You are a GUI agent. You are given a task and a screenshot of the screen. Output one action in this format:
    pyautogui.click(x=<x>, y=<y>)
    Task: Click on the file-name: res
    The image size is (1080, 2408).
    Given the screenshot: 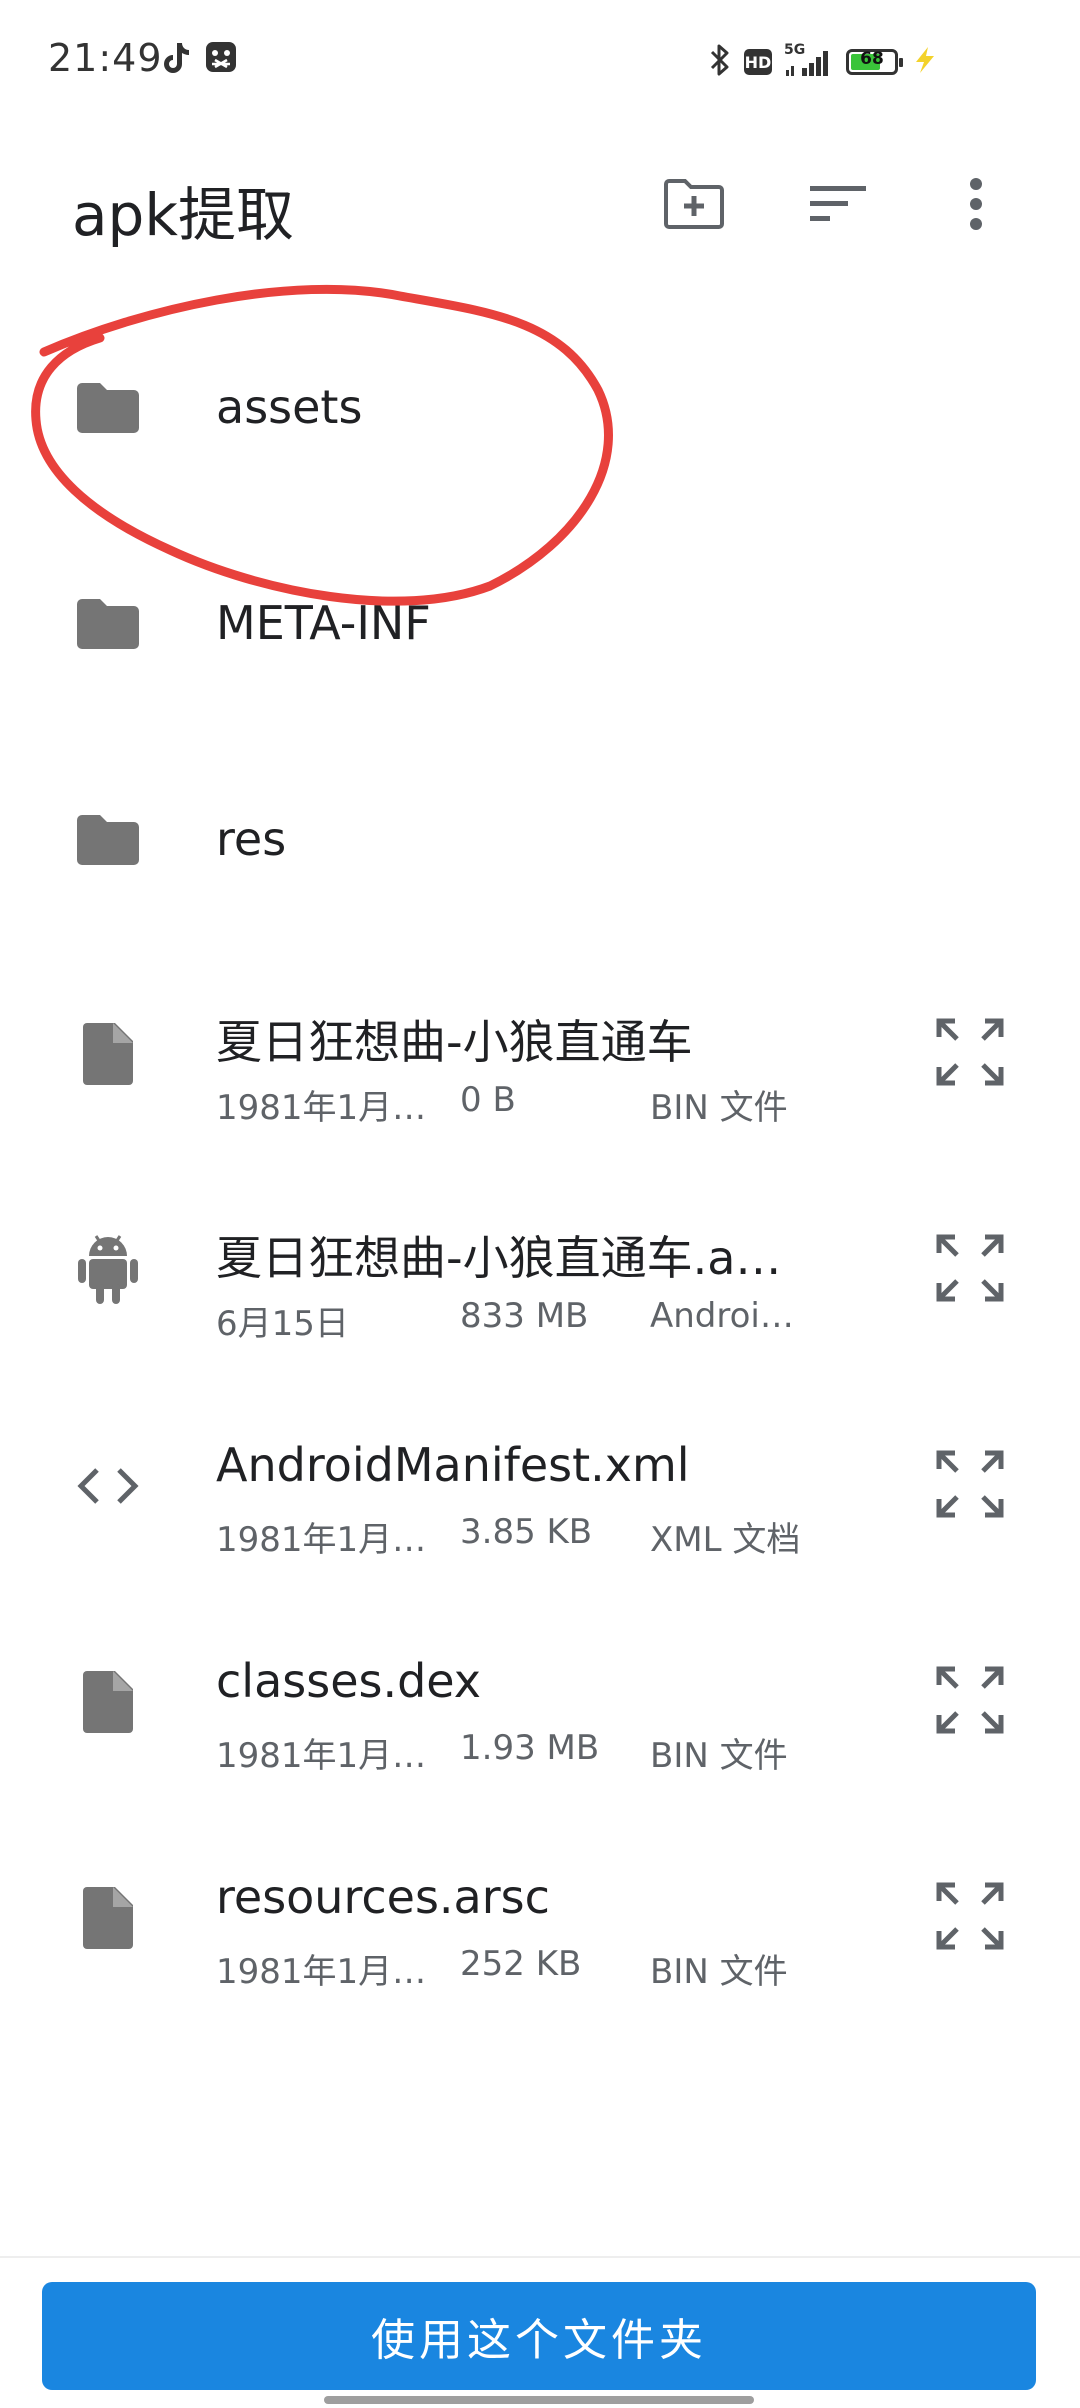 What is the action you would take?
    pyautogui.click(x=251, y=839)
    